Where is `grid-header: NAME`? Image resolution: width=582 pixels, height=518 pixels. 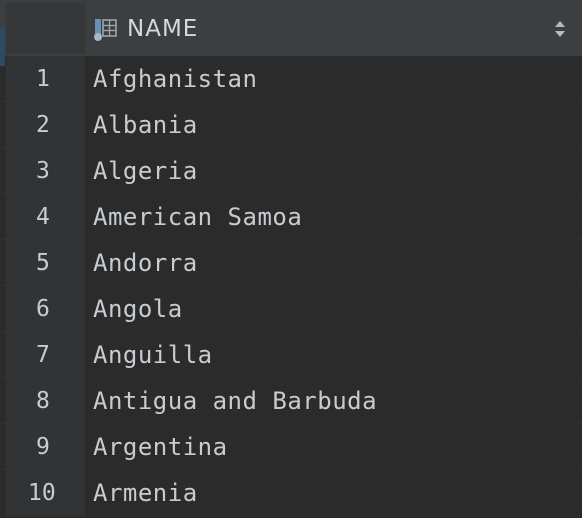 grid-header: NAME is located at coordinates (291, 28).